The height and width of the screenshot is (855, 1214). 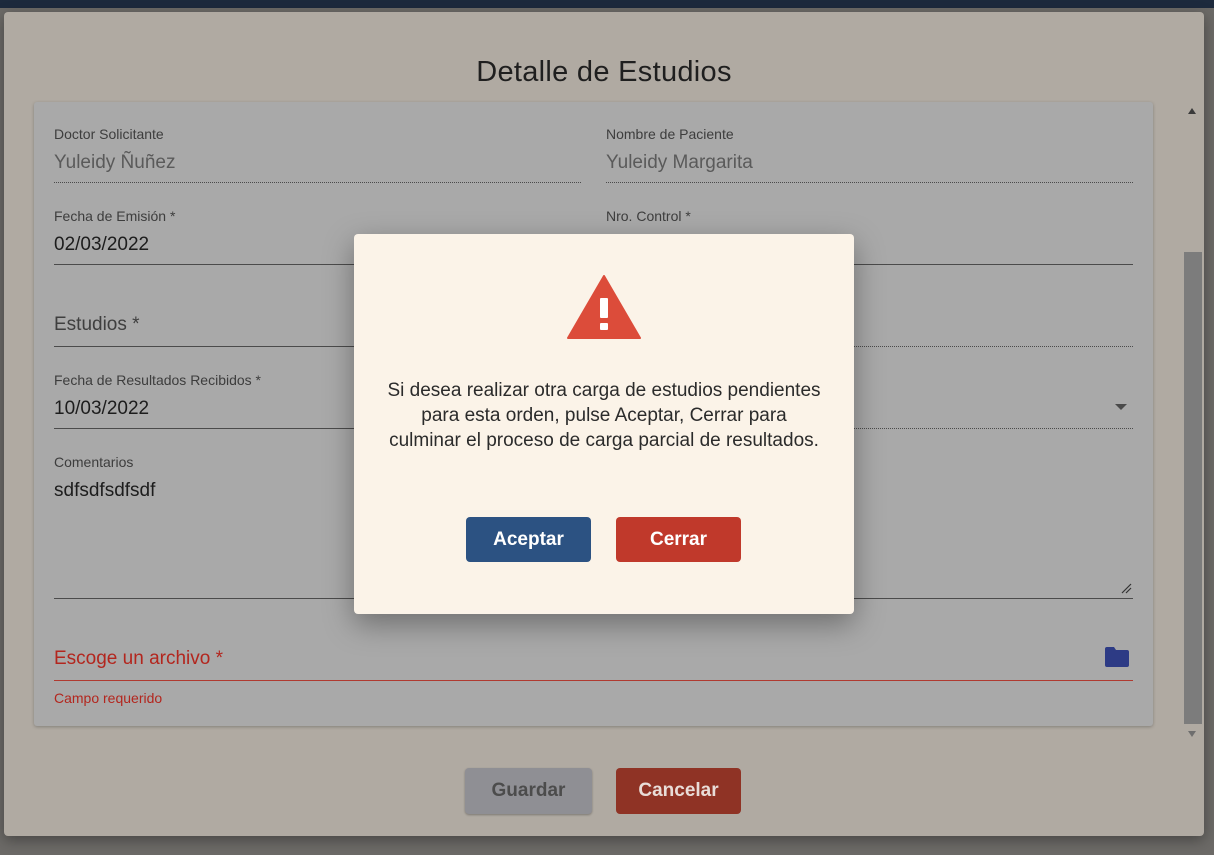 I want to click on comments-label: Comentarios, so click(x=94, y=462).